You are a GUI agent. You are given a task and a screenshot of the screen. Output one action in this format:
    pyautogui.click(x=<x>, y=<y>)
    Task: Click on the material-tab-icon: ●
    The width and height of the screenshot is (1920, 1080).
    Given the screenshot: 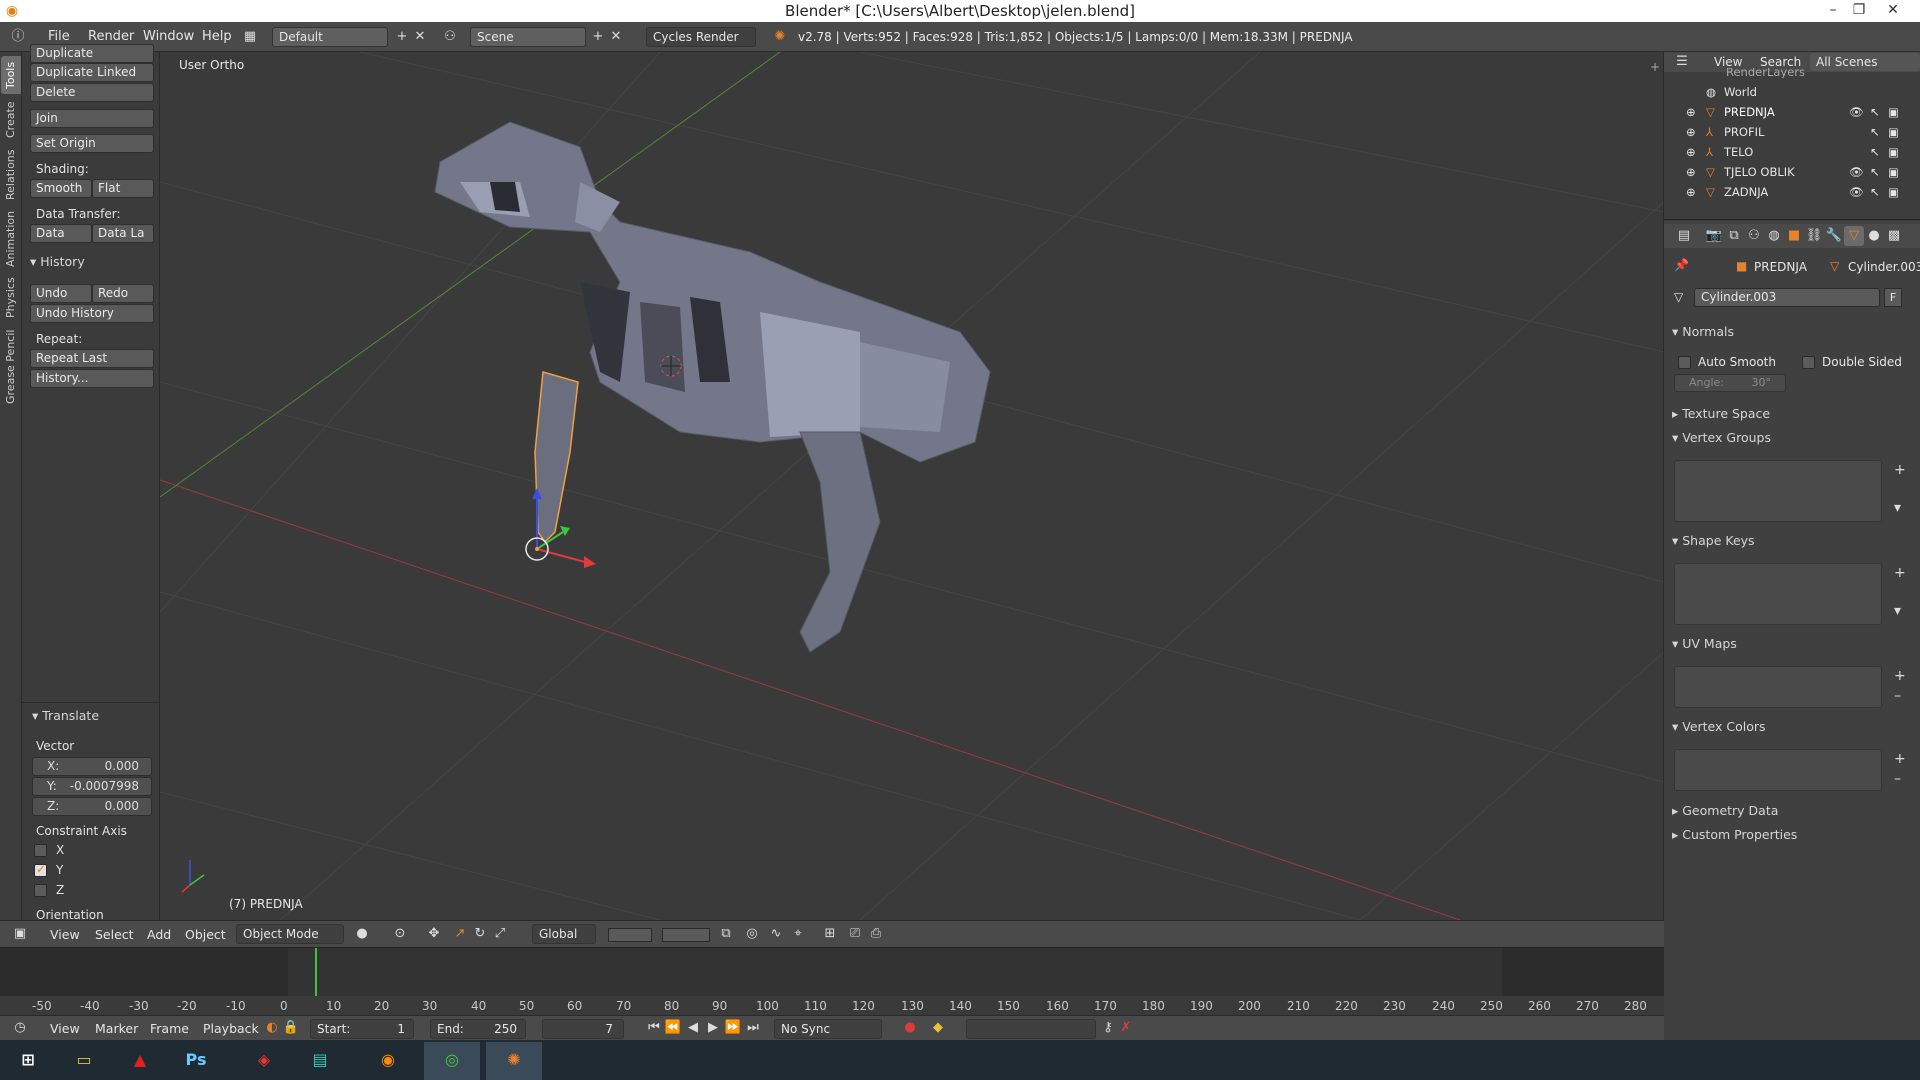 What is the action you would take?
    pyautogui.click(x=1874, y=236)
    